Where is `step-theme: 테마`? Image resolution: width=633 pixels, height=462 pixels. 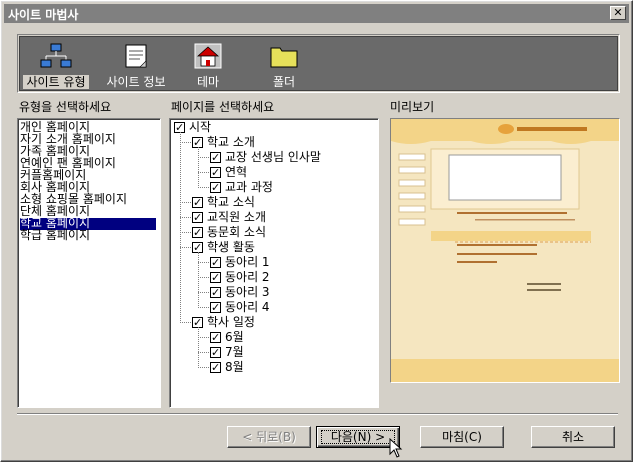 step-theme: 테마 is located at coordinates (208, 63).